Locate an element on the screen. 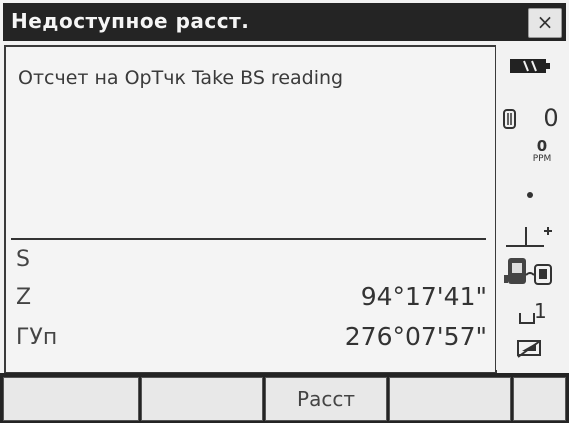 The width and height of the screenshot is (569, 423). ppm-icon: 0 PPM is located at coordinates (542, 151).